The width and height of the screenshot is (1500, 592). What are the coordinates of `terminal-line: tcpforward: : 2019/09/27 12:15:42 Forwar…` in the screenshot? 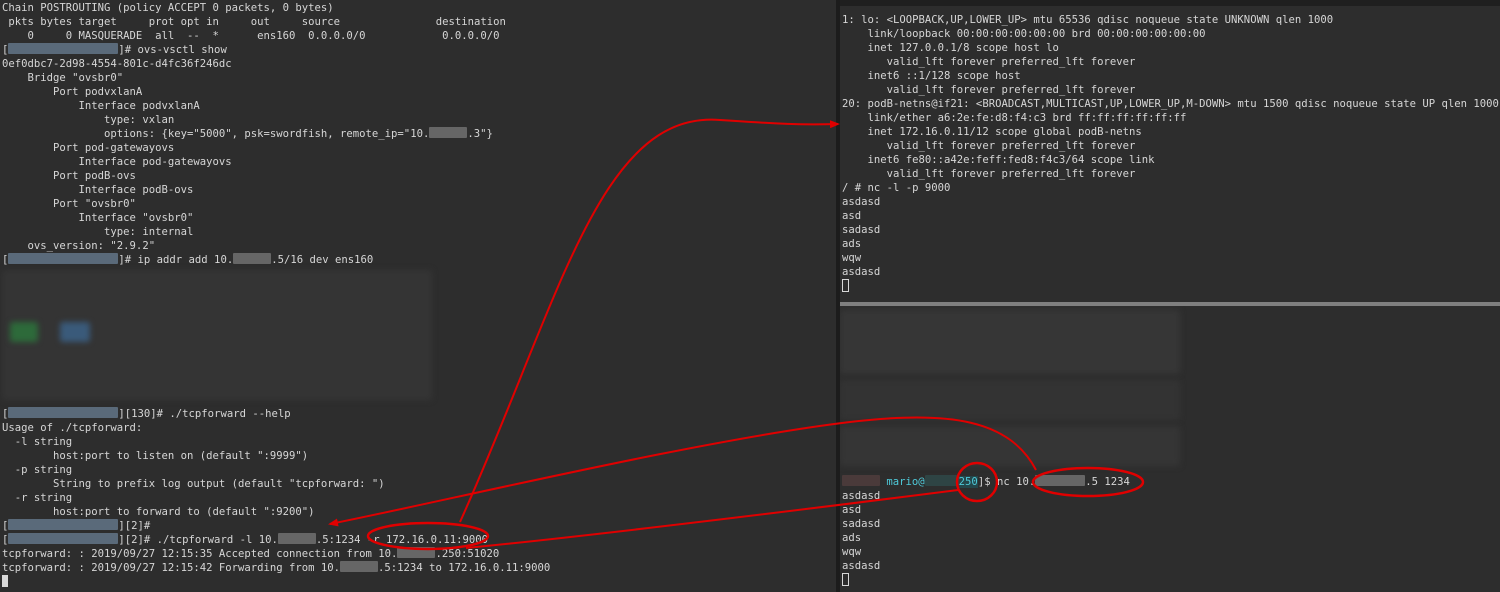 It's located at (276, 568).